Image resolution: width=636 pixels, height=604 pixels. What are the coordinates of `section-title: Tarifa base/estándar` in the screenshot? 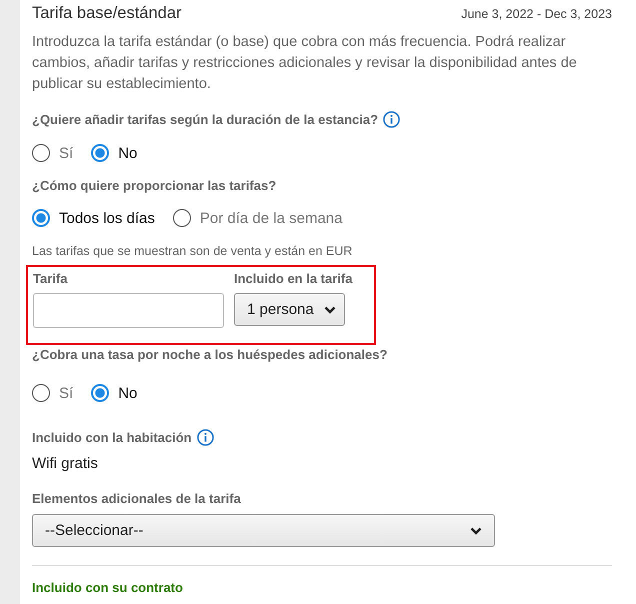 It's located at (107, 13).